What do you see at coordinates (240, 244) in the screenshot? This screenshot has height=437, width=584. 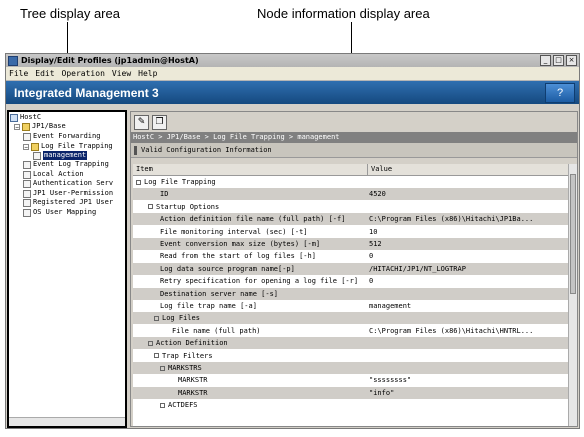 I see `row-item-label: Event conversion max size (bytes) [-m]` at bounding box center [240, 244].